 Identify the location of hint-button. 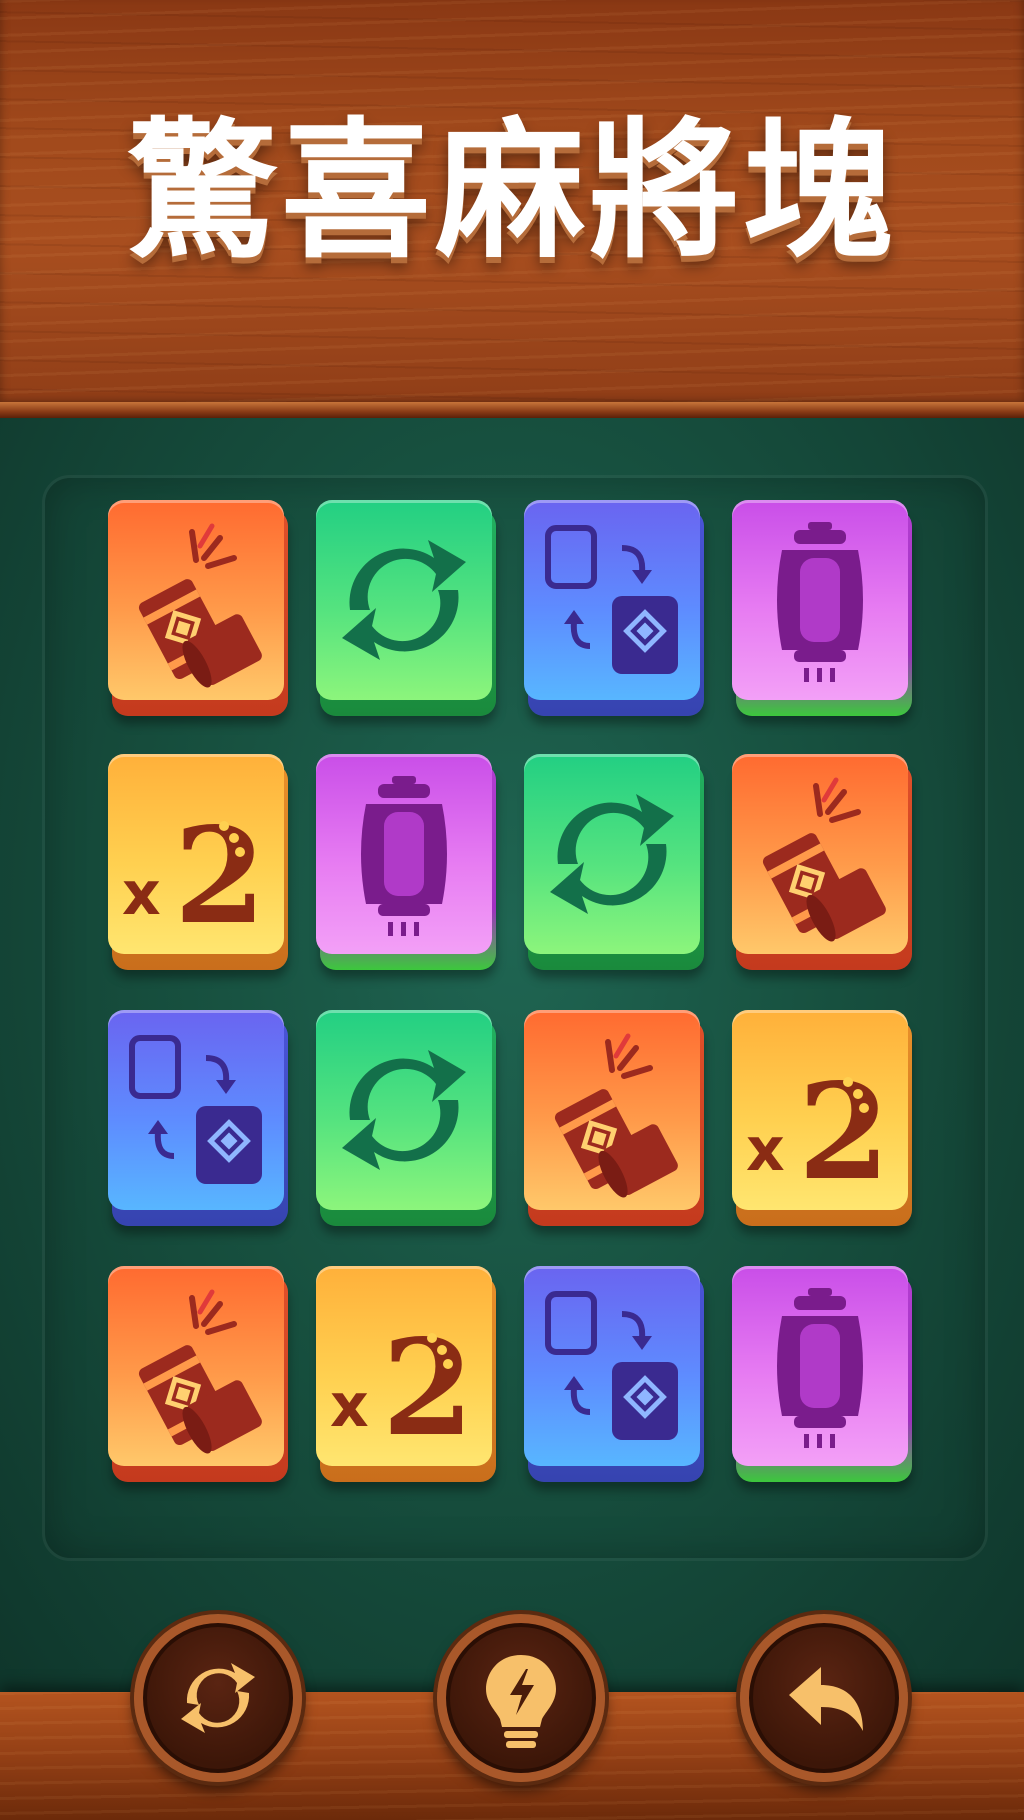
(521, 1698).